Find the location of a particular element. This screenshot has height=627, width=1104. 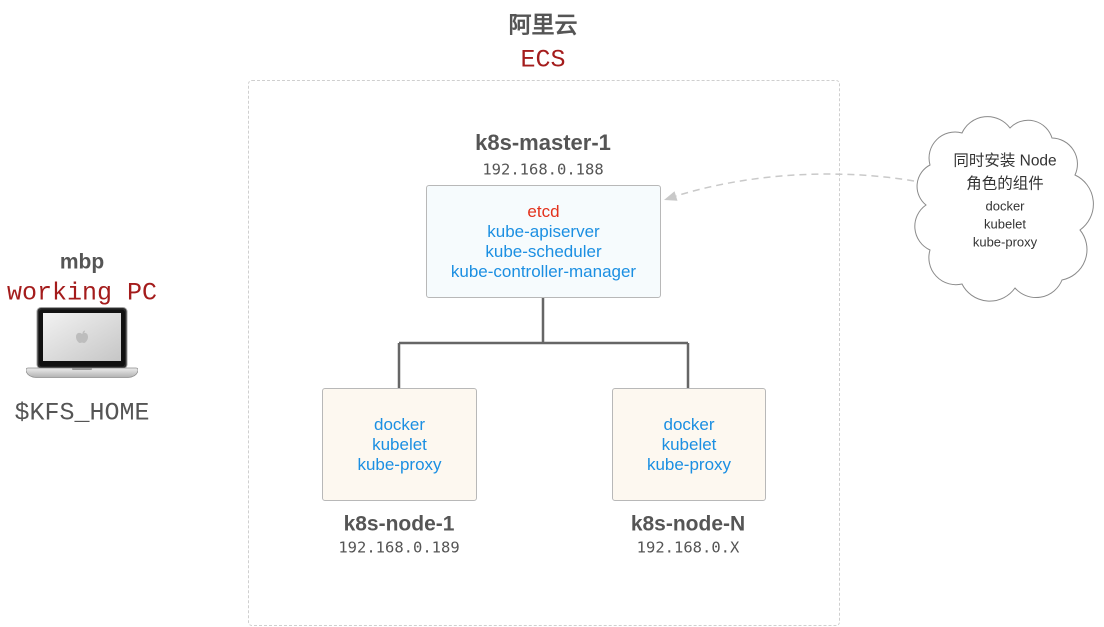

note-pointer-arrowhead is located at coordinates (671, 196).